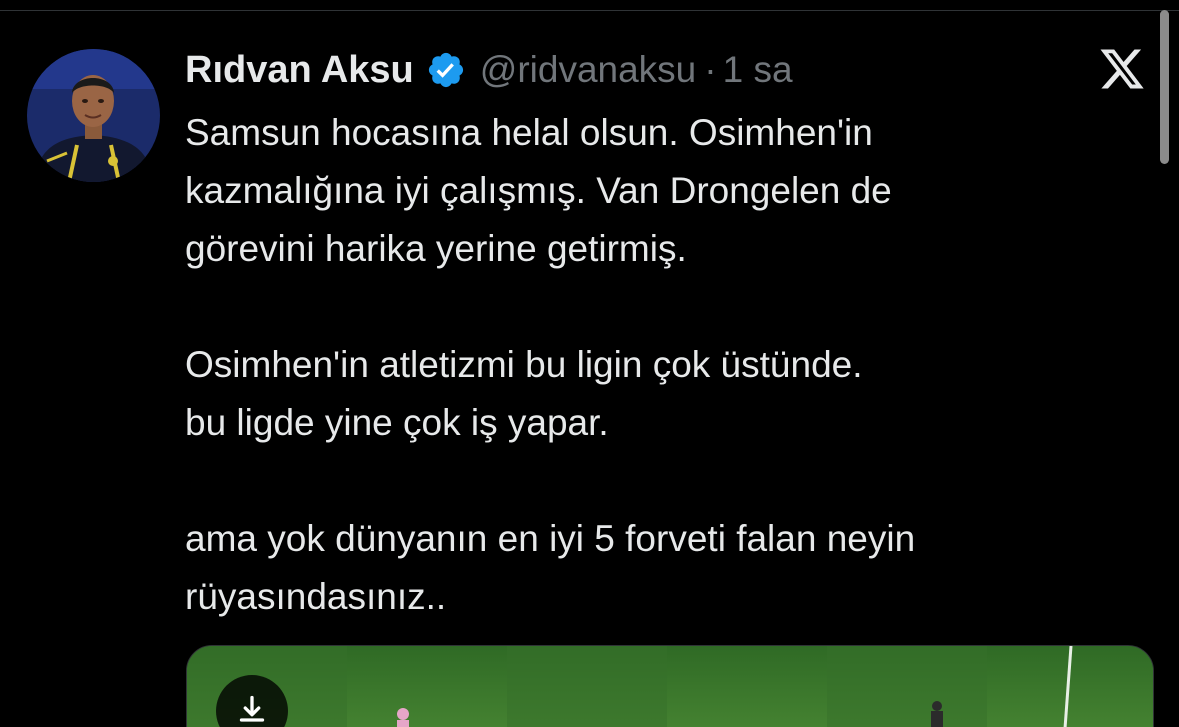  I want to click on text-line: görevini harika yerine getirmiş., so click(436, 248).